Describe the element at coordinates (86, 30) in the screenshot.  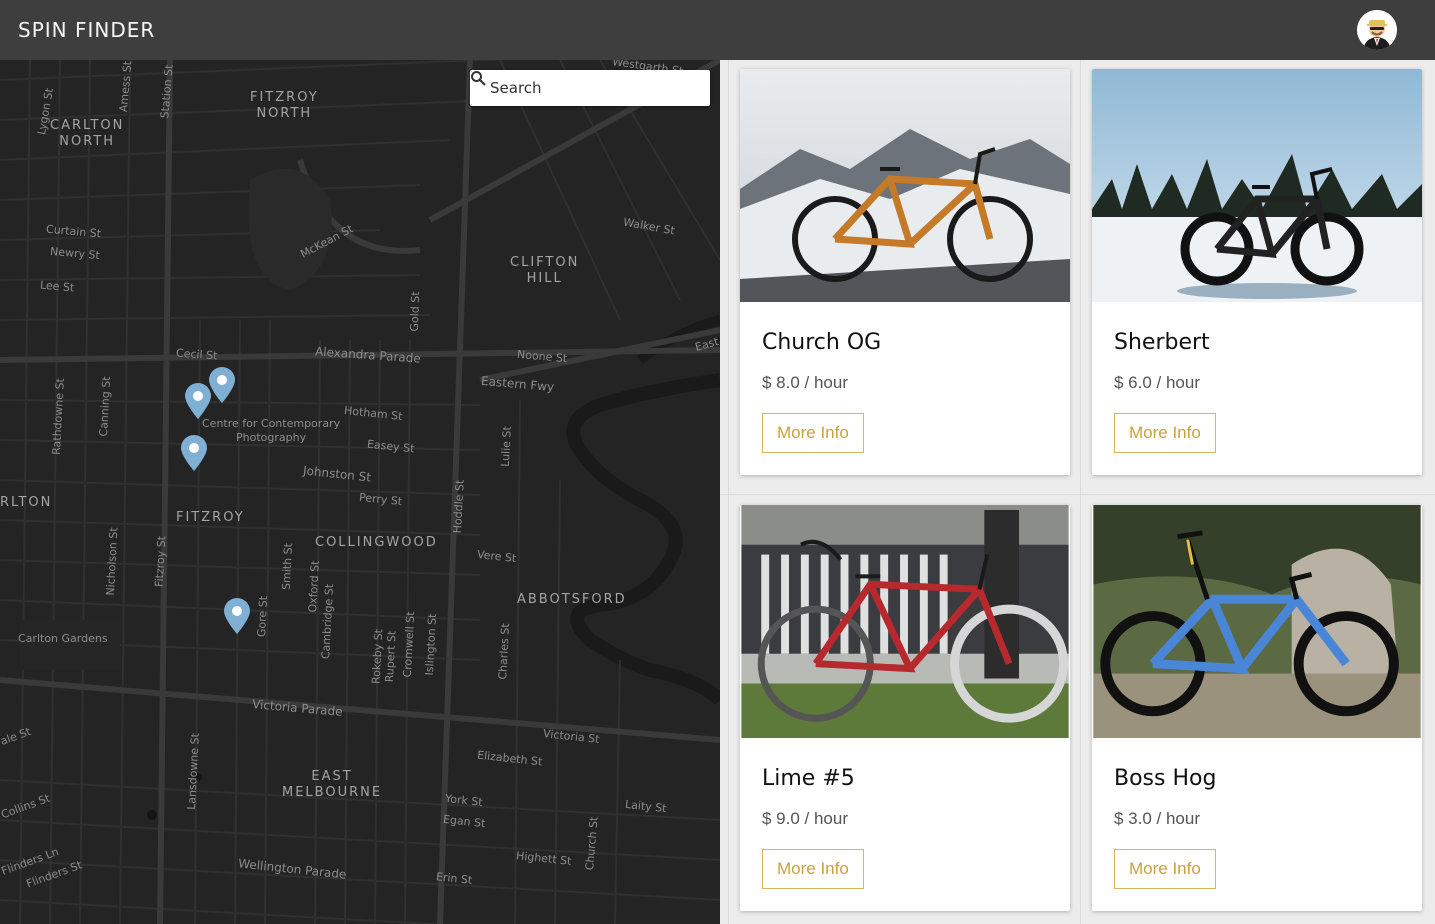
I see `app-title: SPIN FINDER` at that location.